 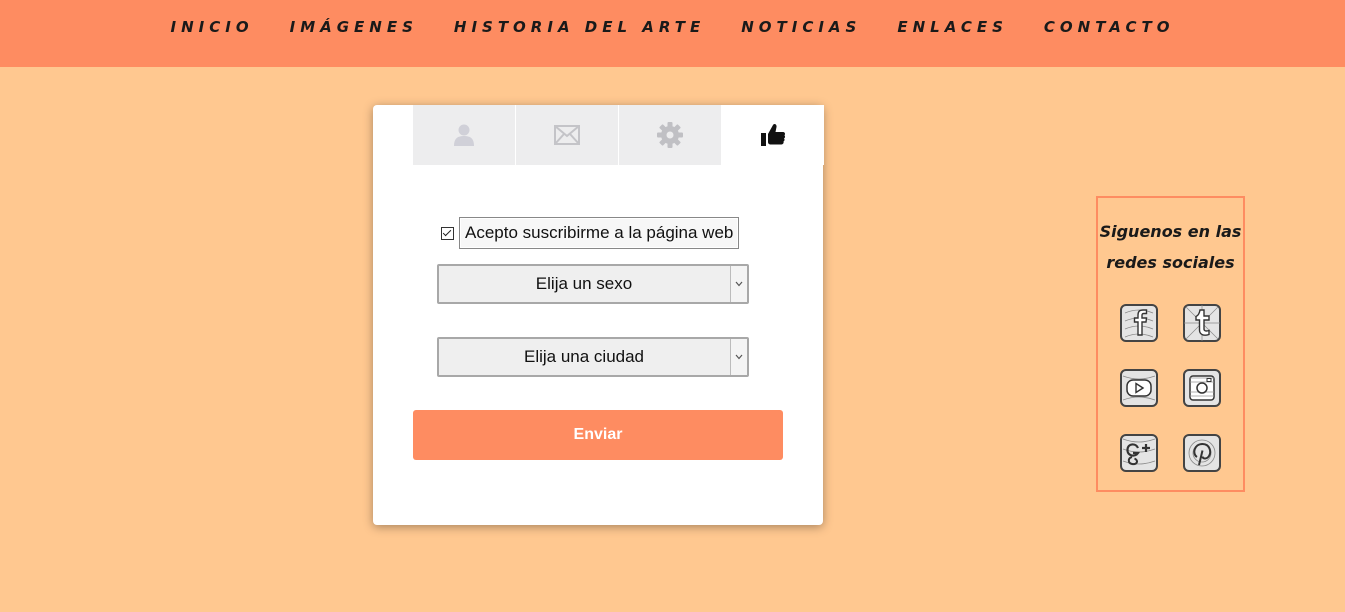 I want to click on gear-icon, so click(x=670, y=135).